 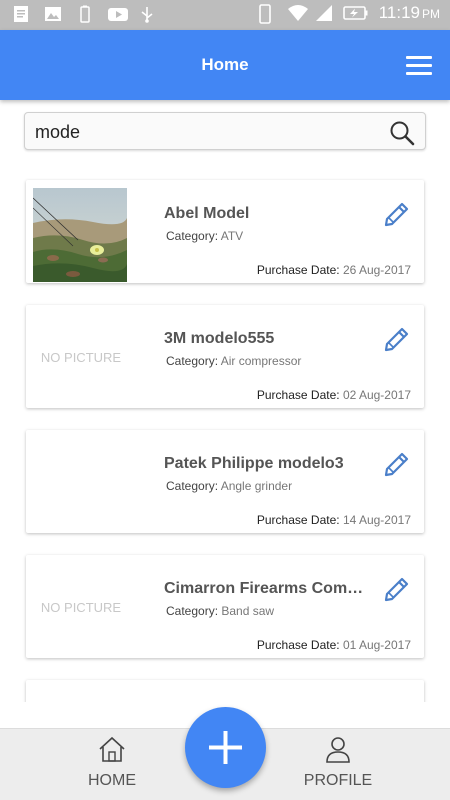 What do you see at coordinates (355, 13) in the screenshot?
I see `battery-charging-icon` at bounding box center [355, 13].